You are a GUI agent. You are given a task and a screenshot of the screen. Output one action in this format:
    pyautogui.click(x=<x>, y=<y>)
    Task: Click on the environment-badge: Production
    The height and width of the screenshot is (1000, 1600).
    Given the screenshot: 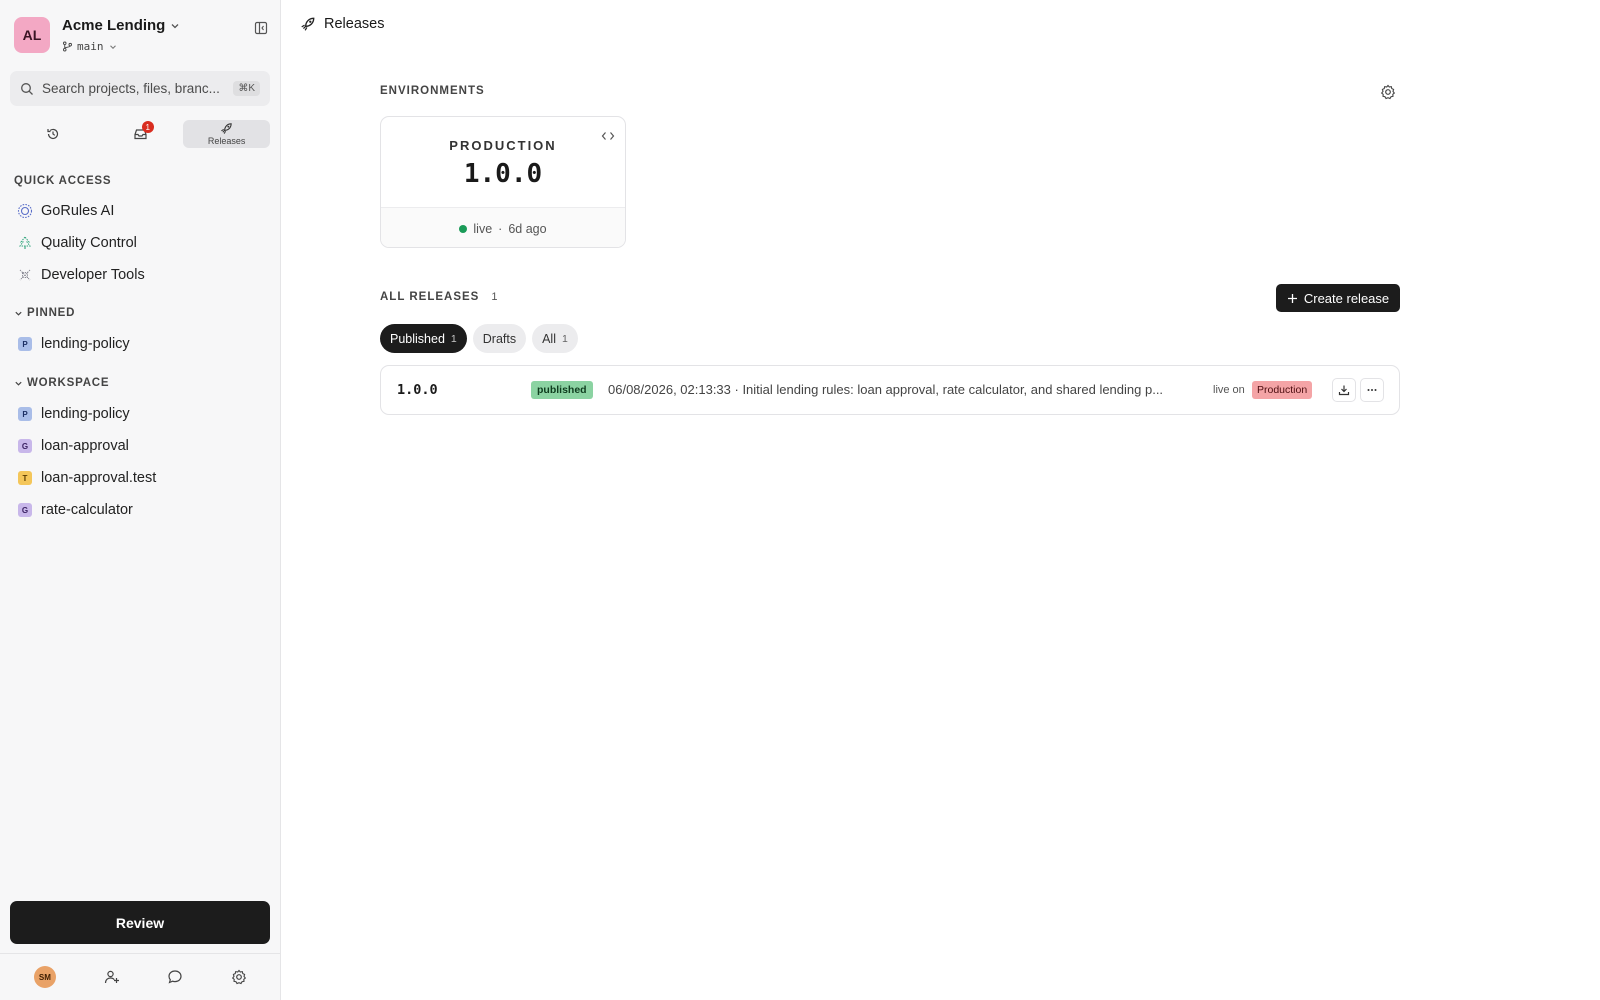 What is the action you would take?
    pyautogui.click(x=1282, y=390)
    